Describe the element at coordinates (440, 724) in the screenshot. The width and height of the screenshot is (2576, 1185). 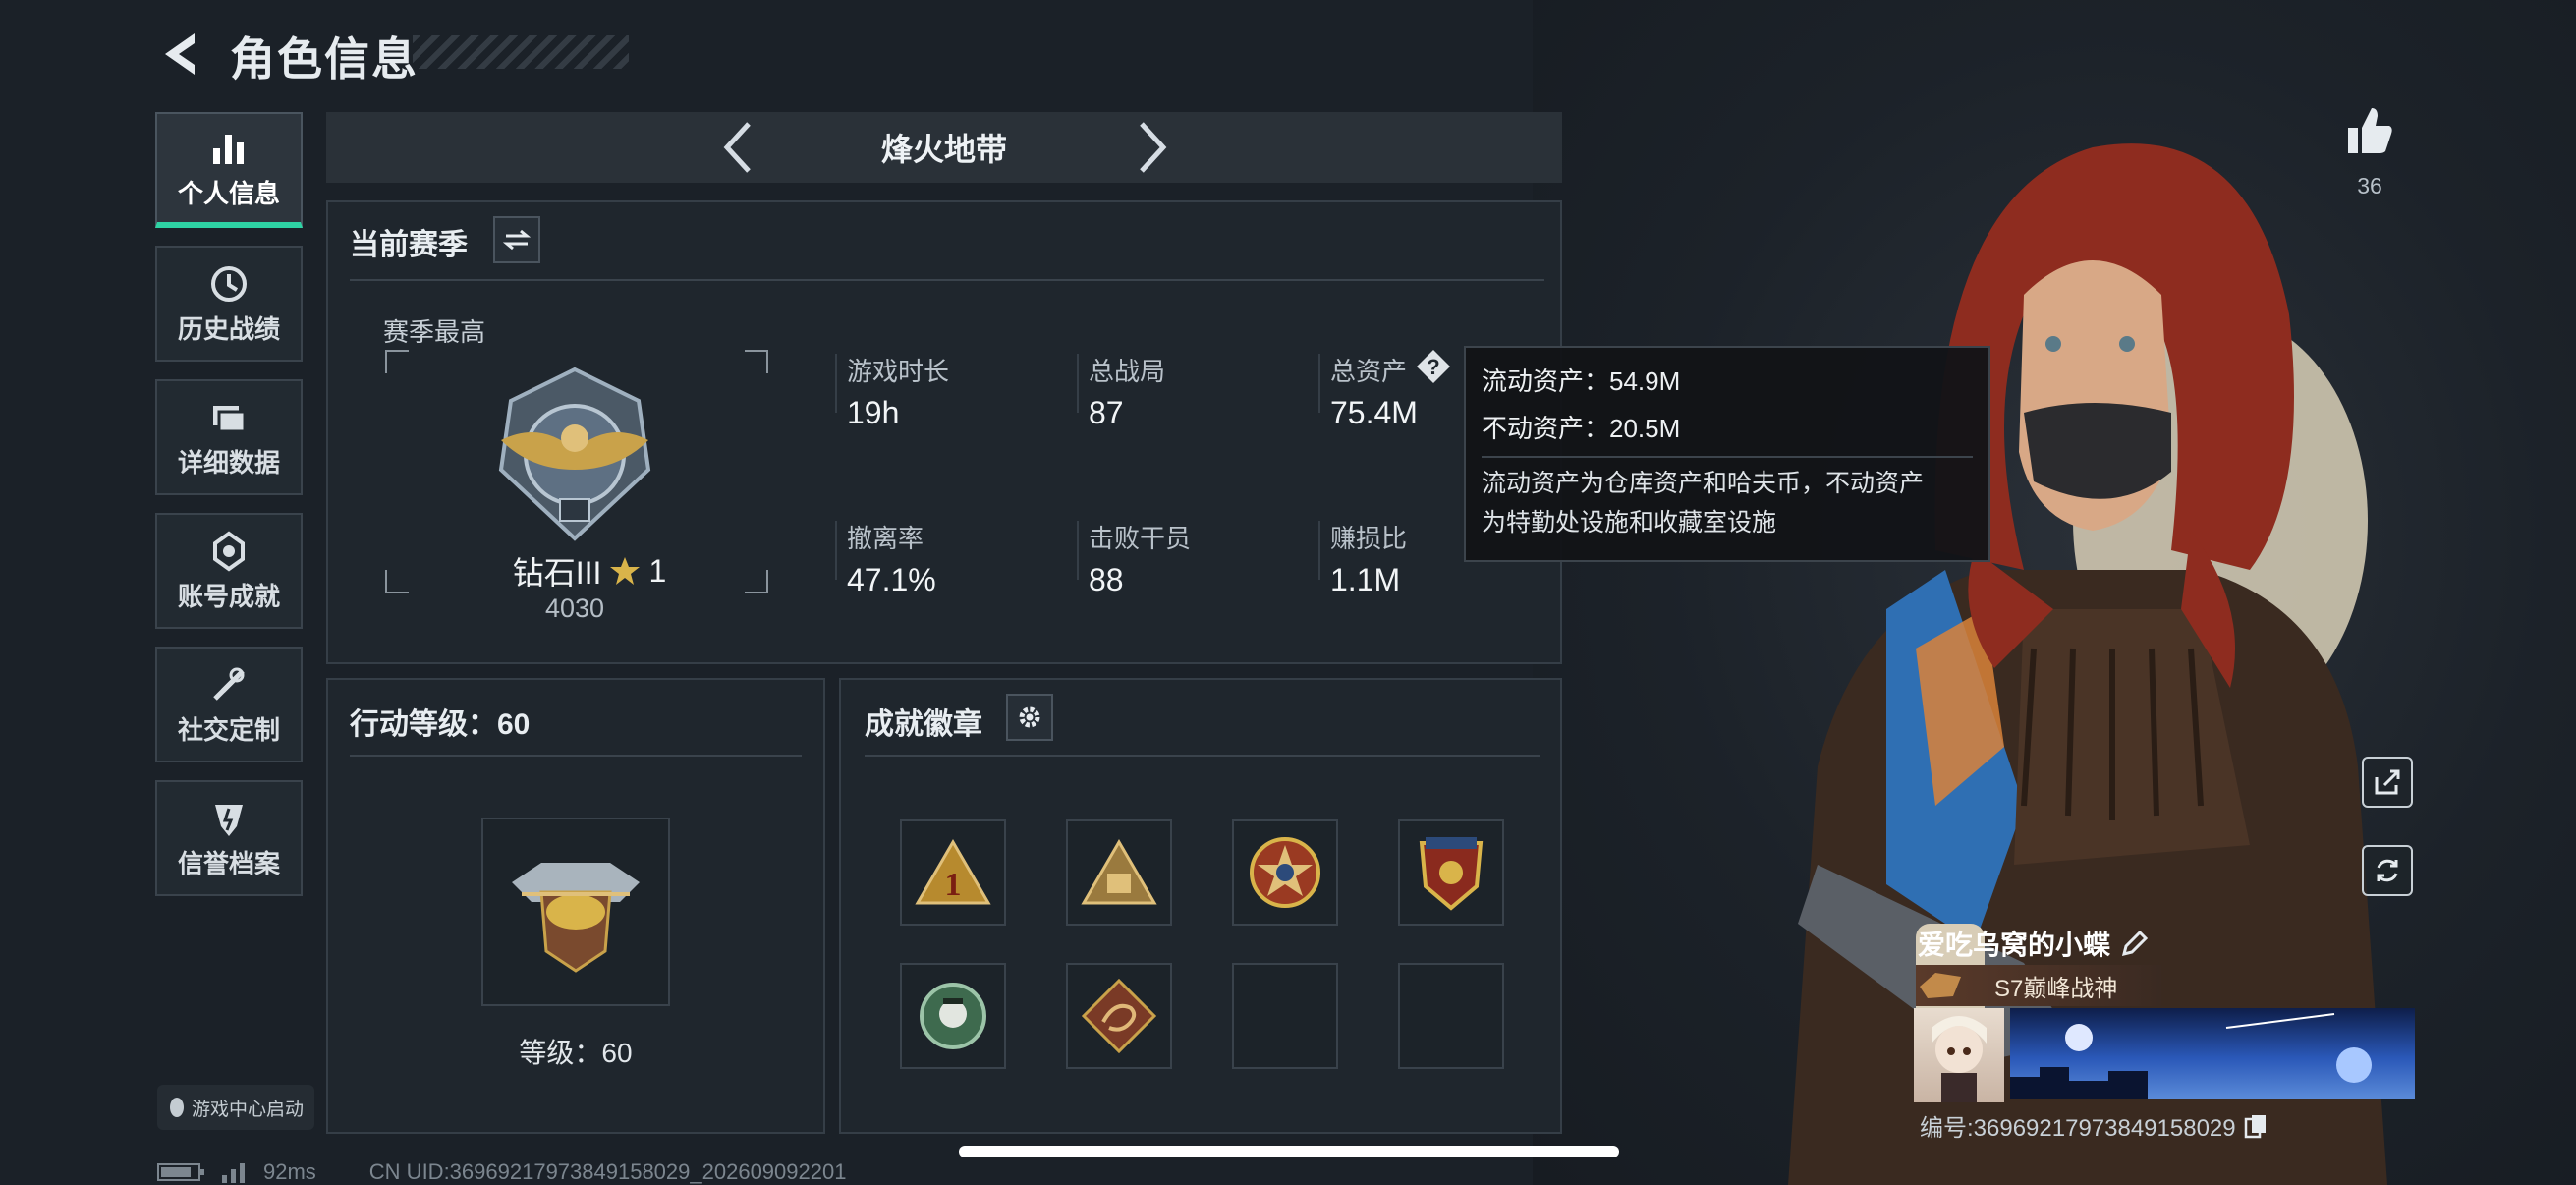
I see `action-level-title: 行动等级：60` at that location.